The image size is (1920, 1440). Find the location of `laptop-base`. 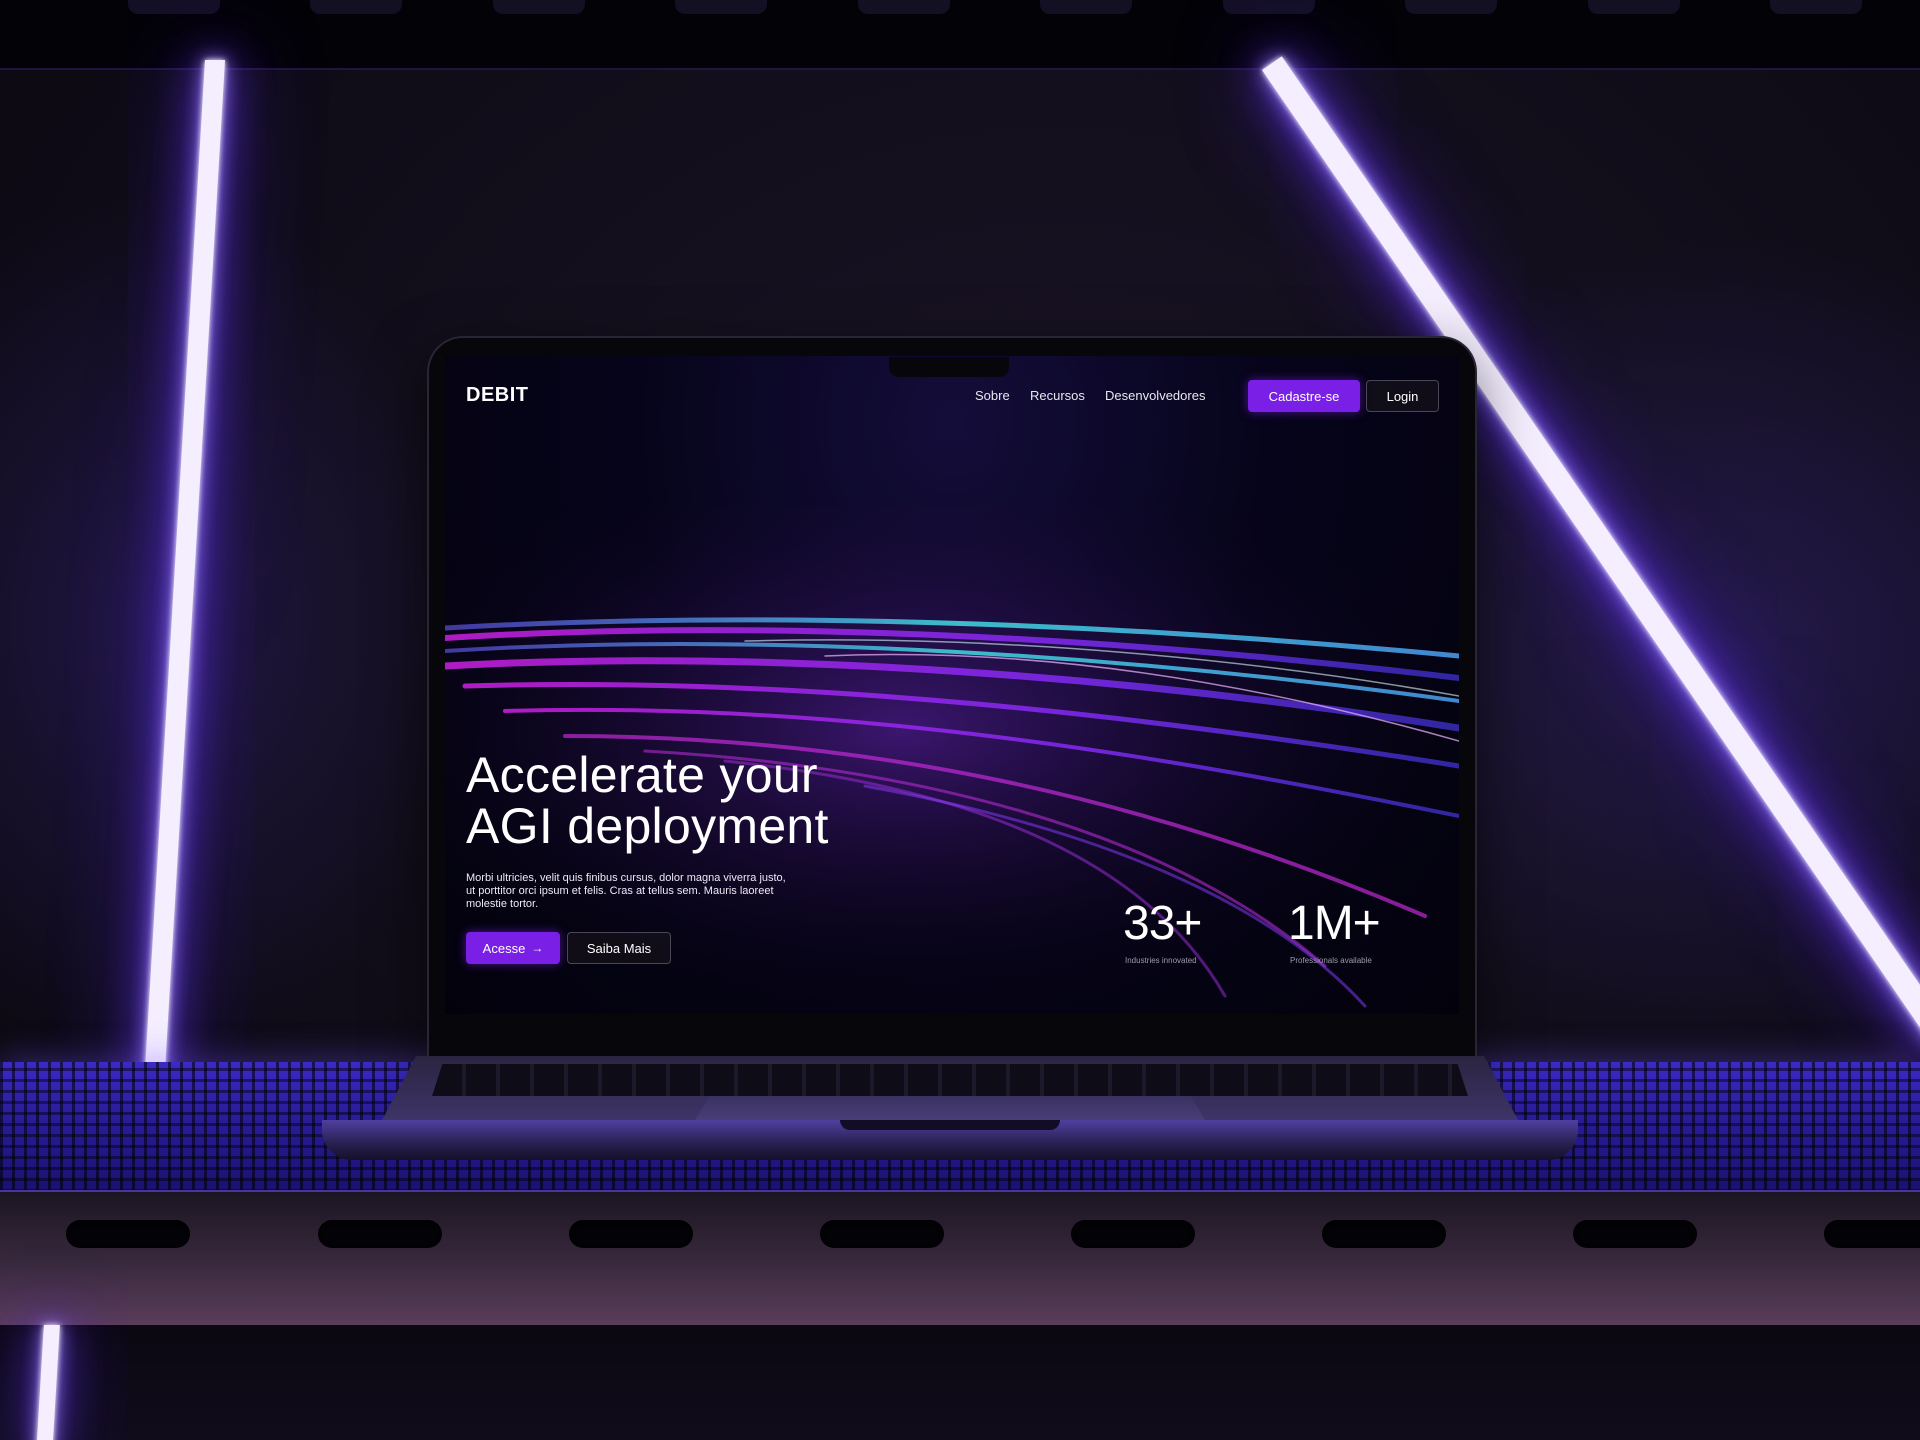

laptop-base is located at coordinates (950, 1111).